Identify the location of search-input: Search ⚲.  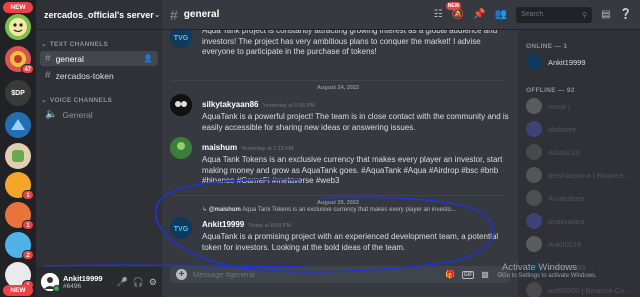
(554, 14).